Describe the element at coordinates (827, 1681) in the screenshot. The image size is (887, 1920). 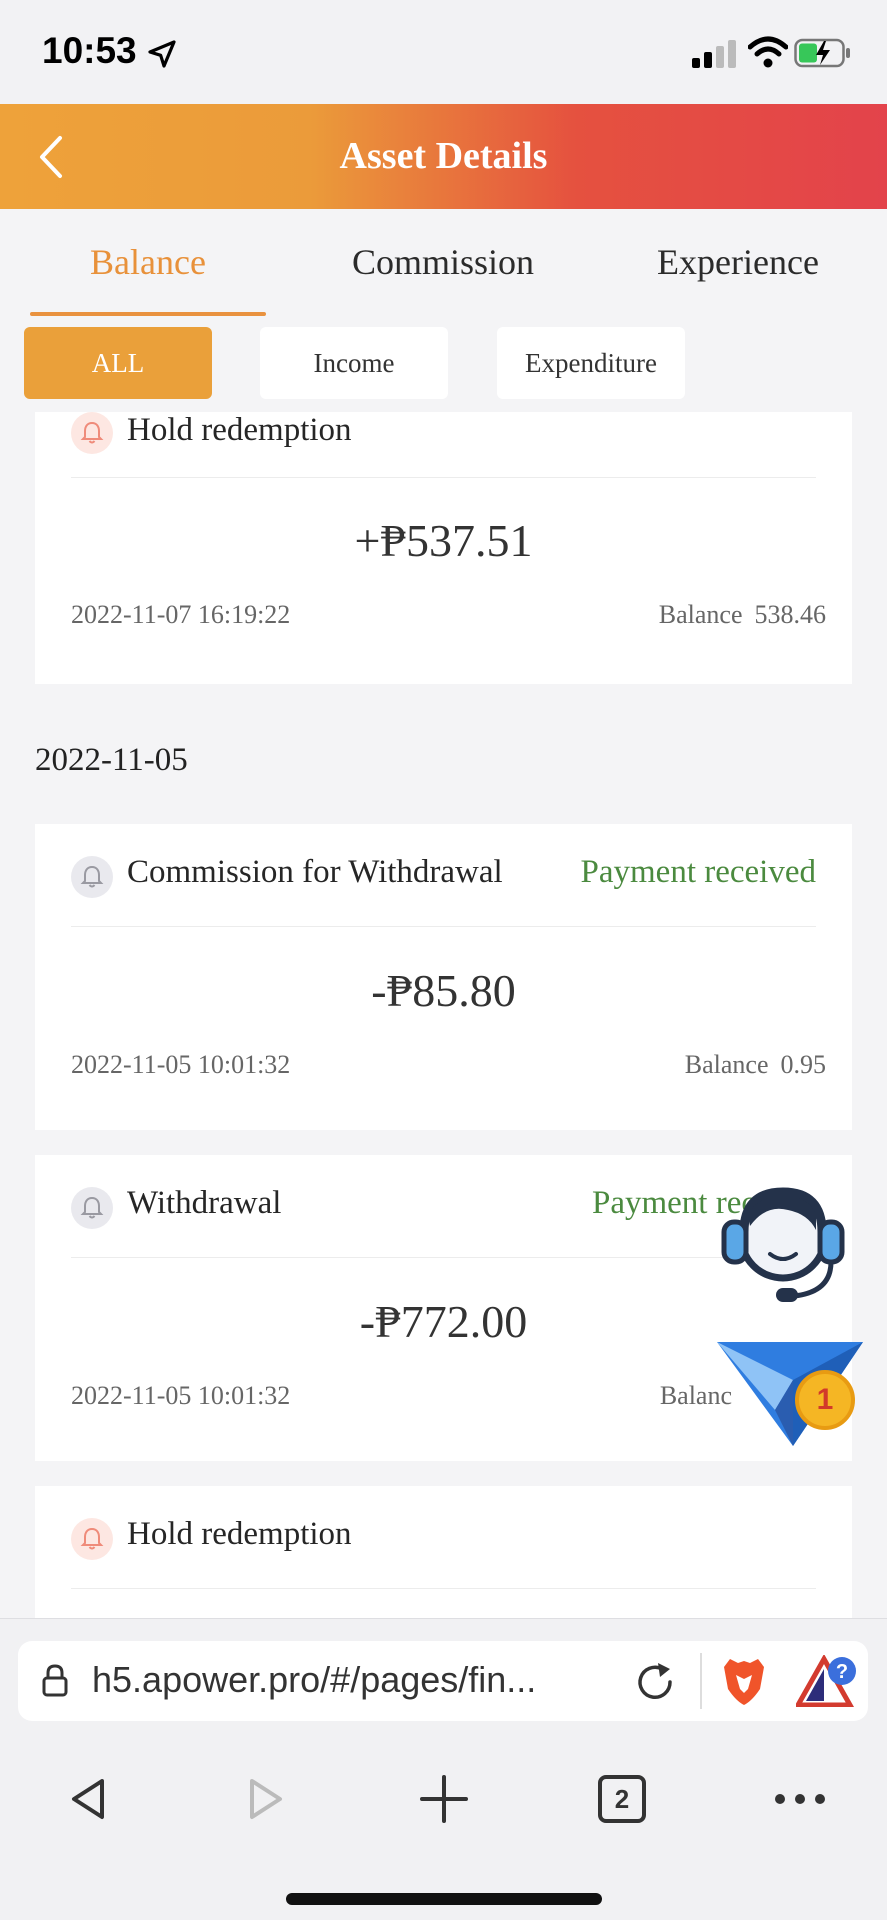
I see `extension-help-icon: ?` at that location.